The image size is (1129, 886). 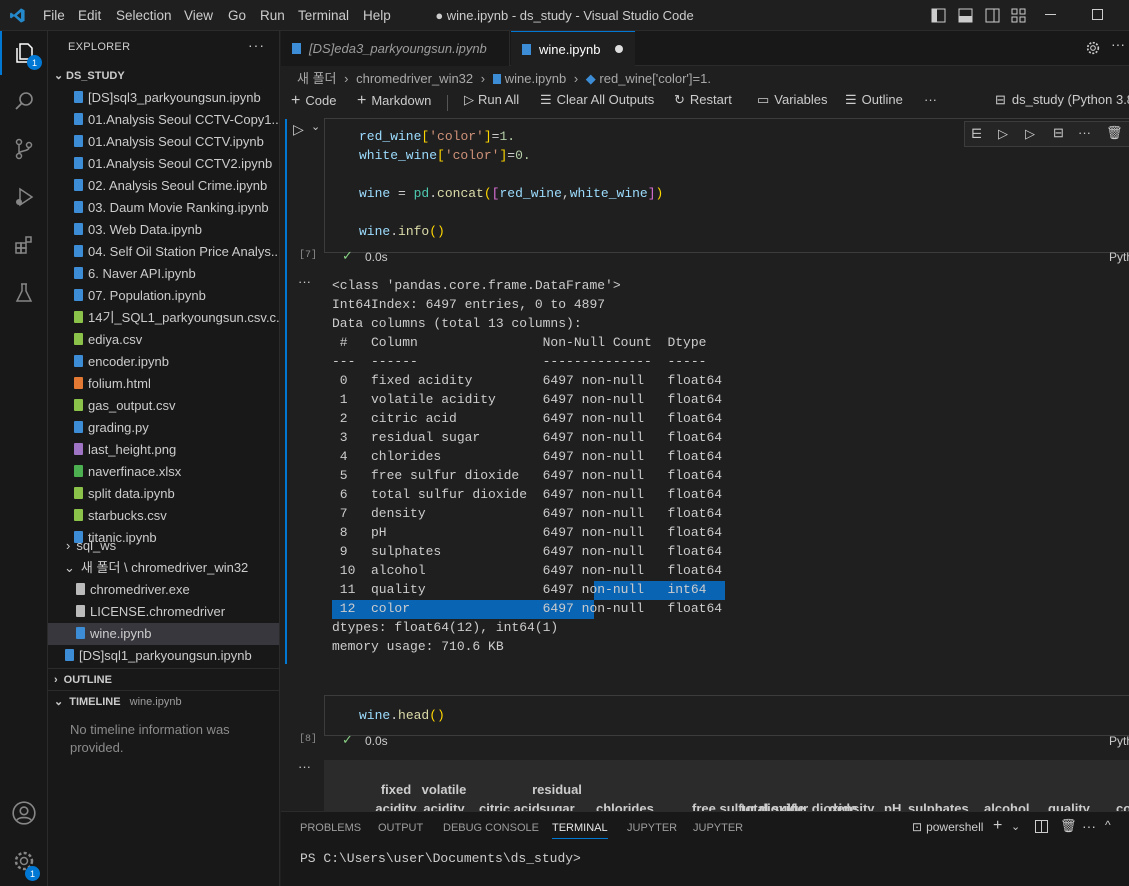 I want to click on file-item: encoder.ipynb, so click(x=163, y=362).